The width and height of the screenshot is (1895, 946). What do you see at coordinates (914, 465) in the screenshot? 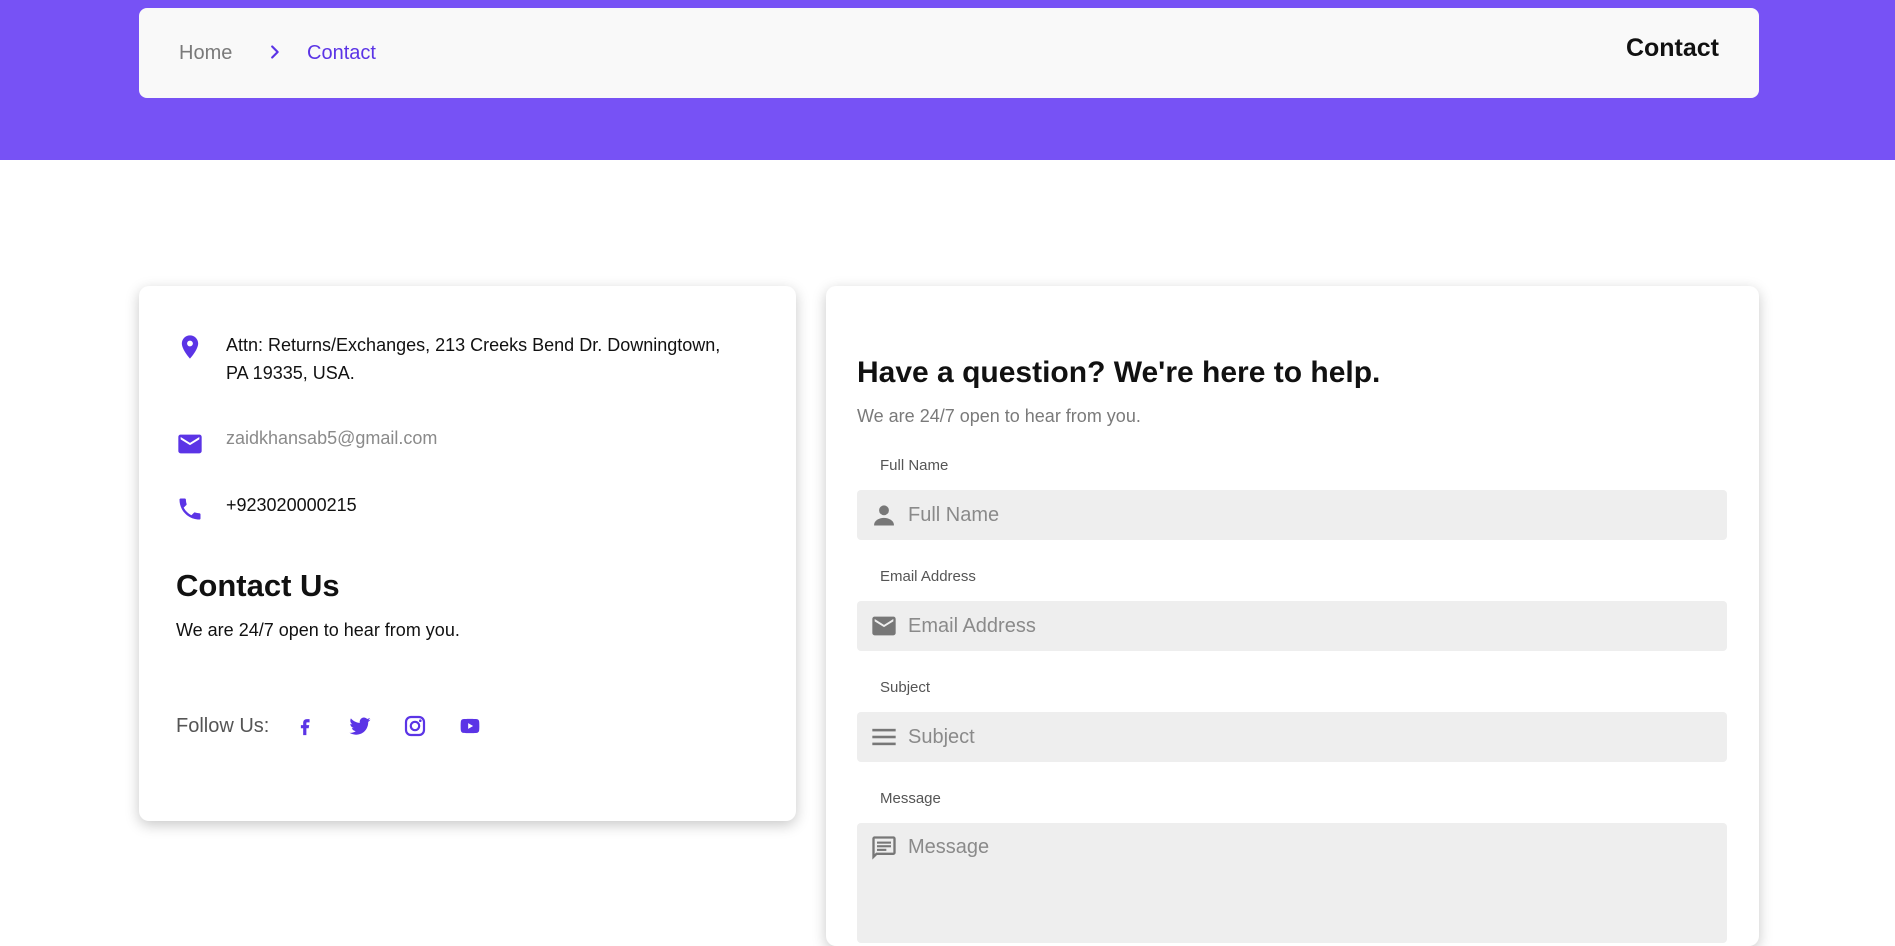
I see `full-name-label: Full Name` at bounding box center [914, 465].